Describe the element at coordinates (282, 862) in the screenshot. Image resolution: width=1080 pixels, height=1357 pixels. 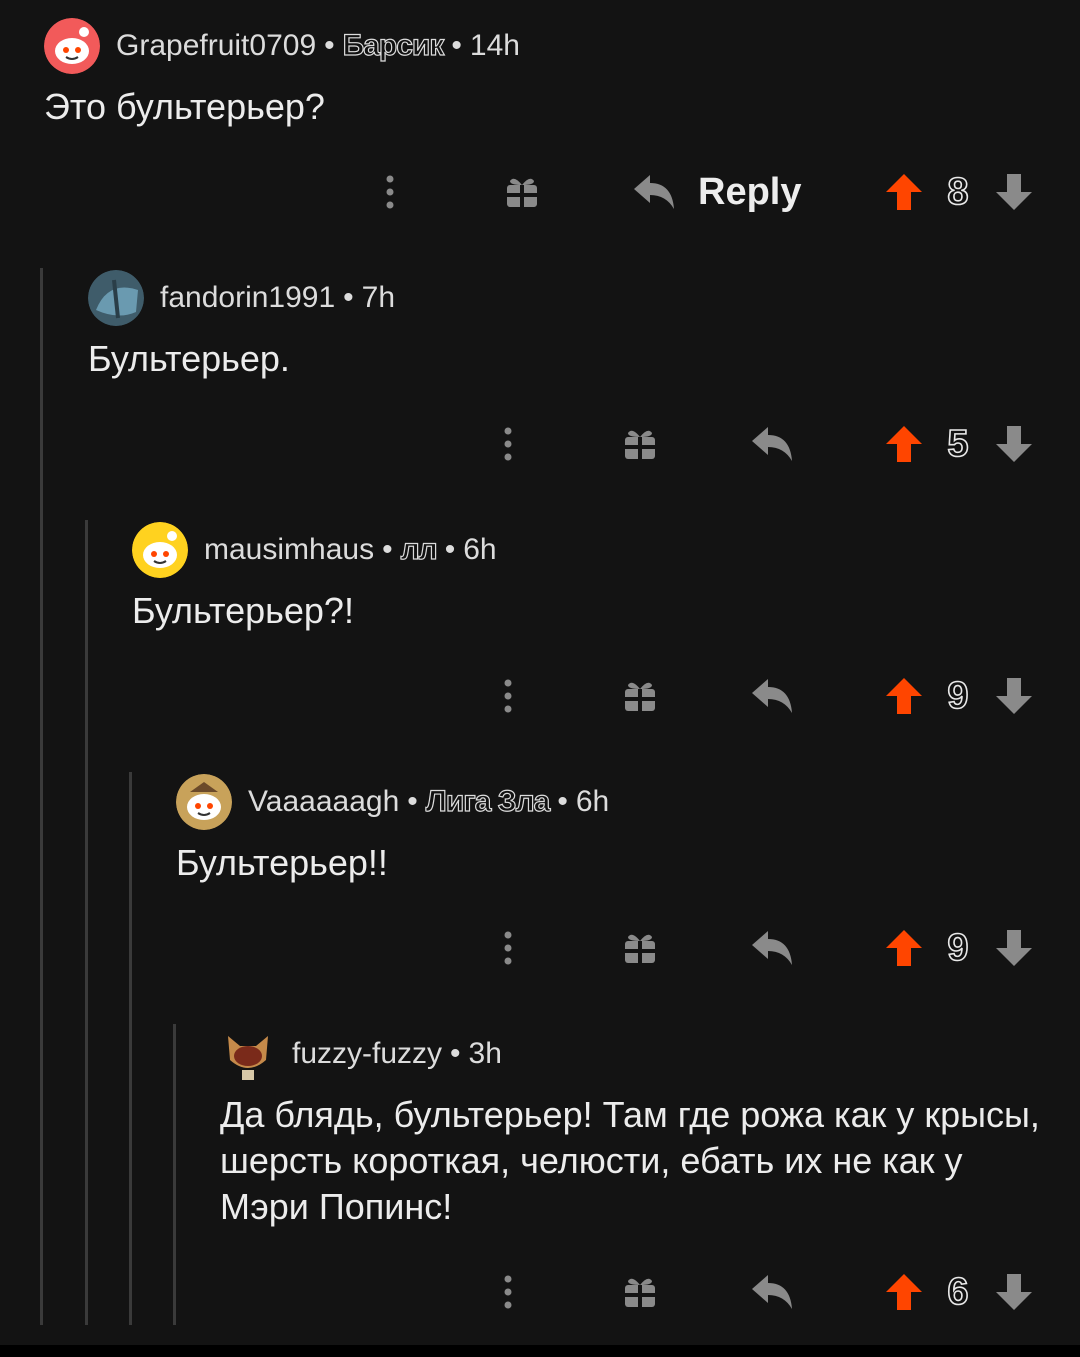
I see `comment-text: Бультерьер!!` at that location.